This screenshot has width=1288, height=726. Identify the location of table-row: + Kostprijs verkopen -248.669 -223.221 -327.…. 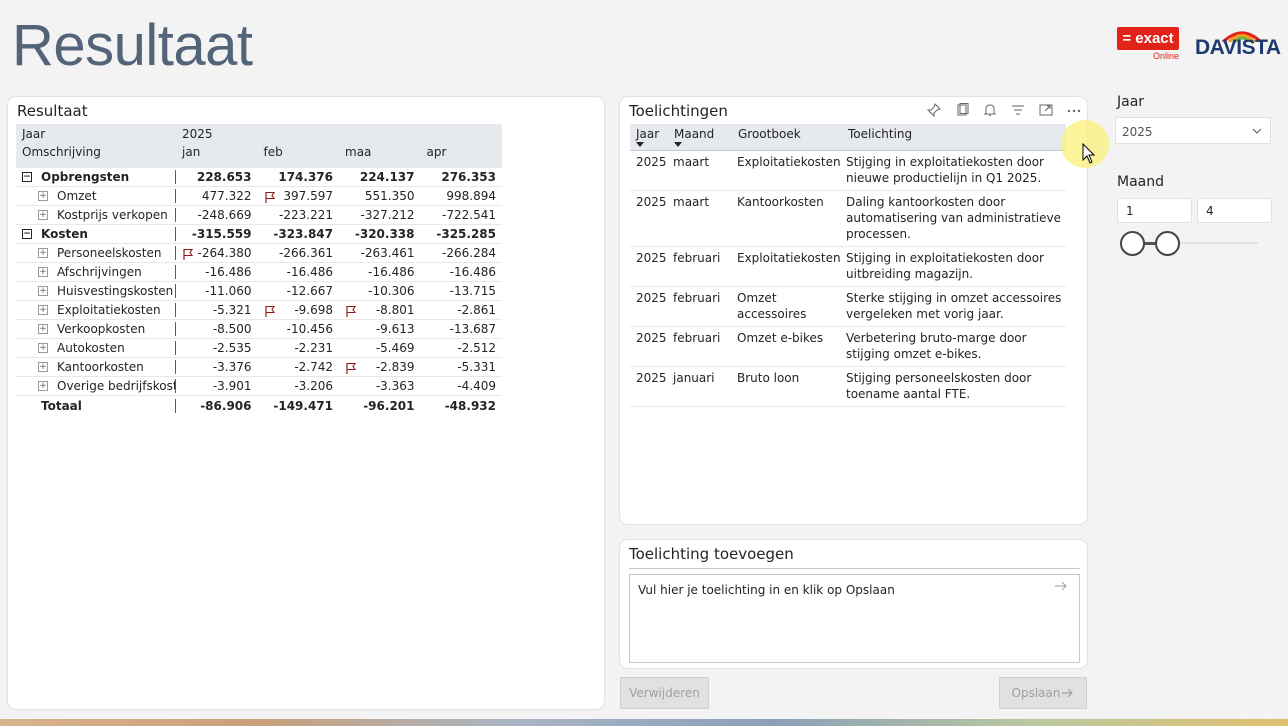
(259, 215).